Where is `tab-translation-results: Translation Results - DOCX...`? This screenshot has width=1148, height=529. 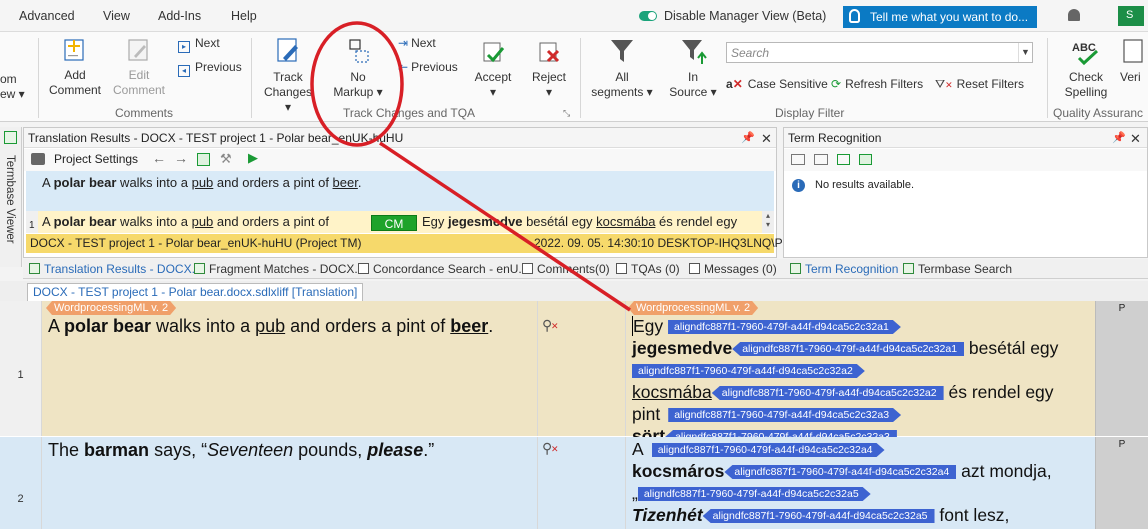
tab-translation-results: Translation Results - DOCX... is located at coordinates (115, 269).